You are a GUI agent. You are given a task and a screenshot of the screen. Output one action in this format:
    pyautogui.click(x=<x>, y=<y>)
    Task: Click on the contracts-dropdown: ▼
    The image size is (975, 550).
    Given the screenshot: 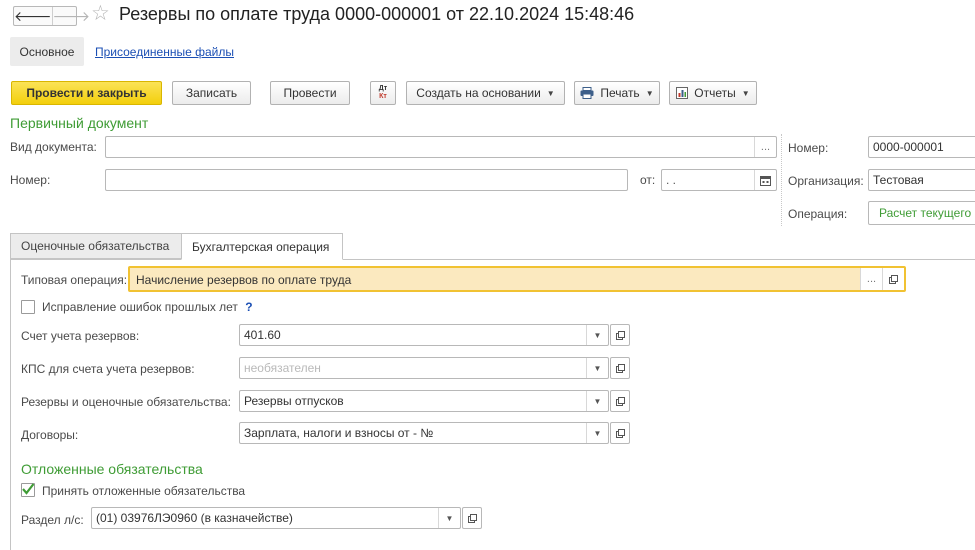 What is the action you would take?
    pyautogui.click(x=597, y=433)
    